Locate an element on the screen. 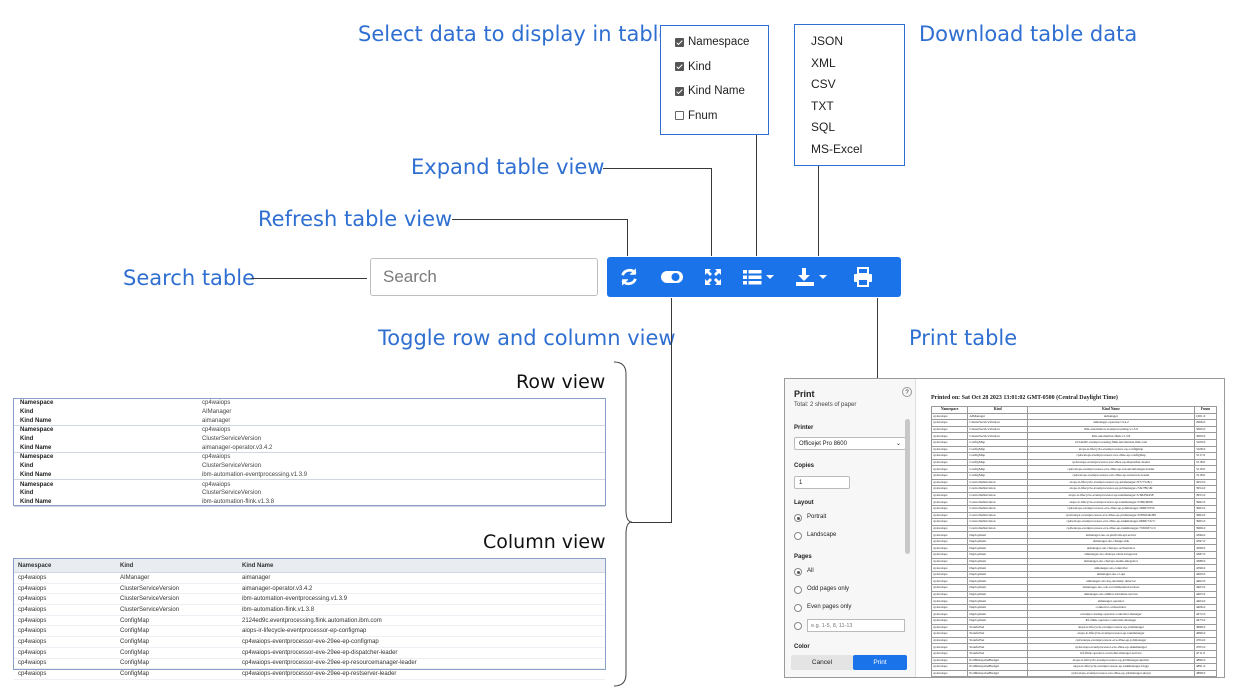 The image size is (1241, 692). column-option-namespace: Namespace is located at coordinates (721, 42).